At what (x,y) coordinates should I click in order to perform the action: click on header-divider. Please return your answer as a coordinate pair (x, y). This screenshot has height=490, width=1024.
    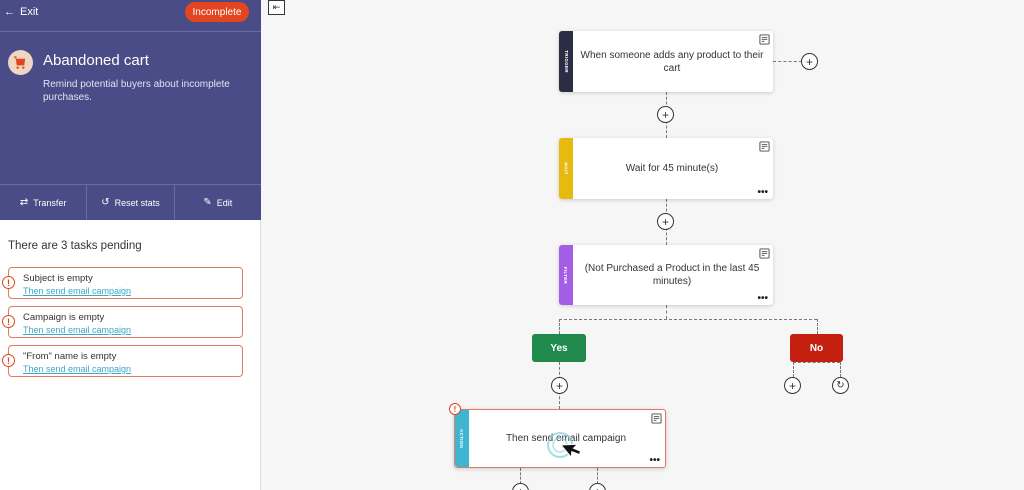
    Looking at the image, I should click on (130, 31).